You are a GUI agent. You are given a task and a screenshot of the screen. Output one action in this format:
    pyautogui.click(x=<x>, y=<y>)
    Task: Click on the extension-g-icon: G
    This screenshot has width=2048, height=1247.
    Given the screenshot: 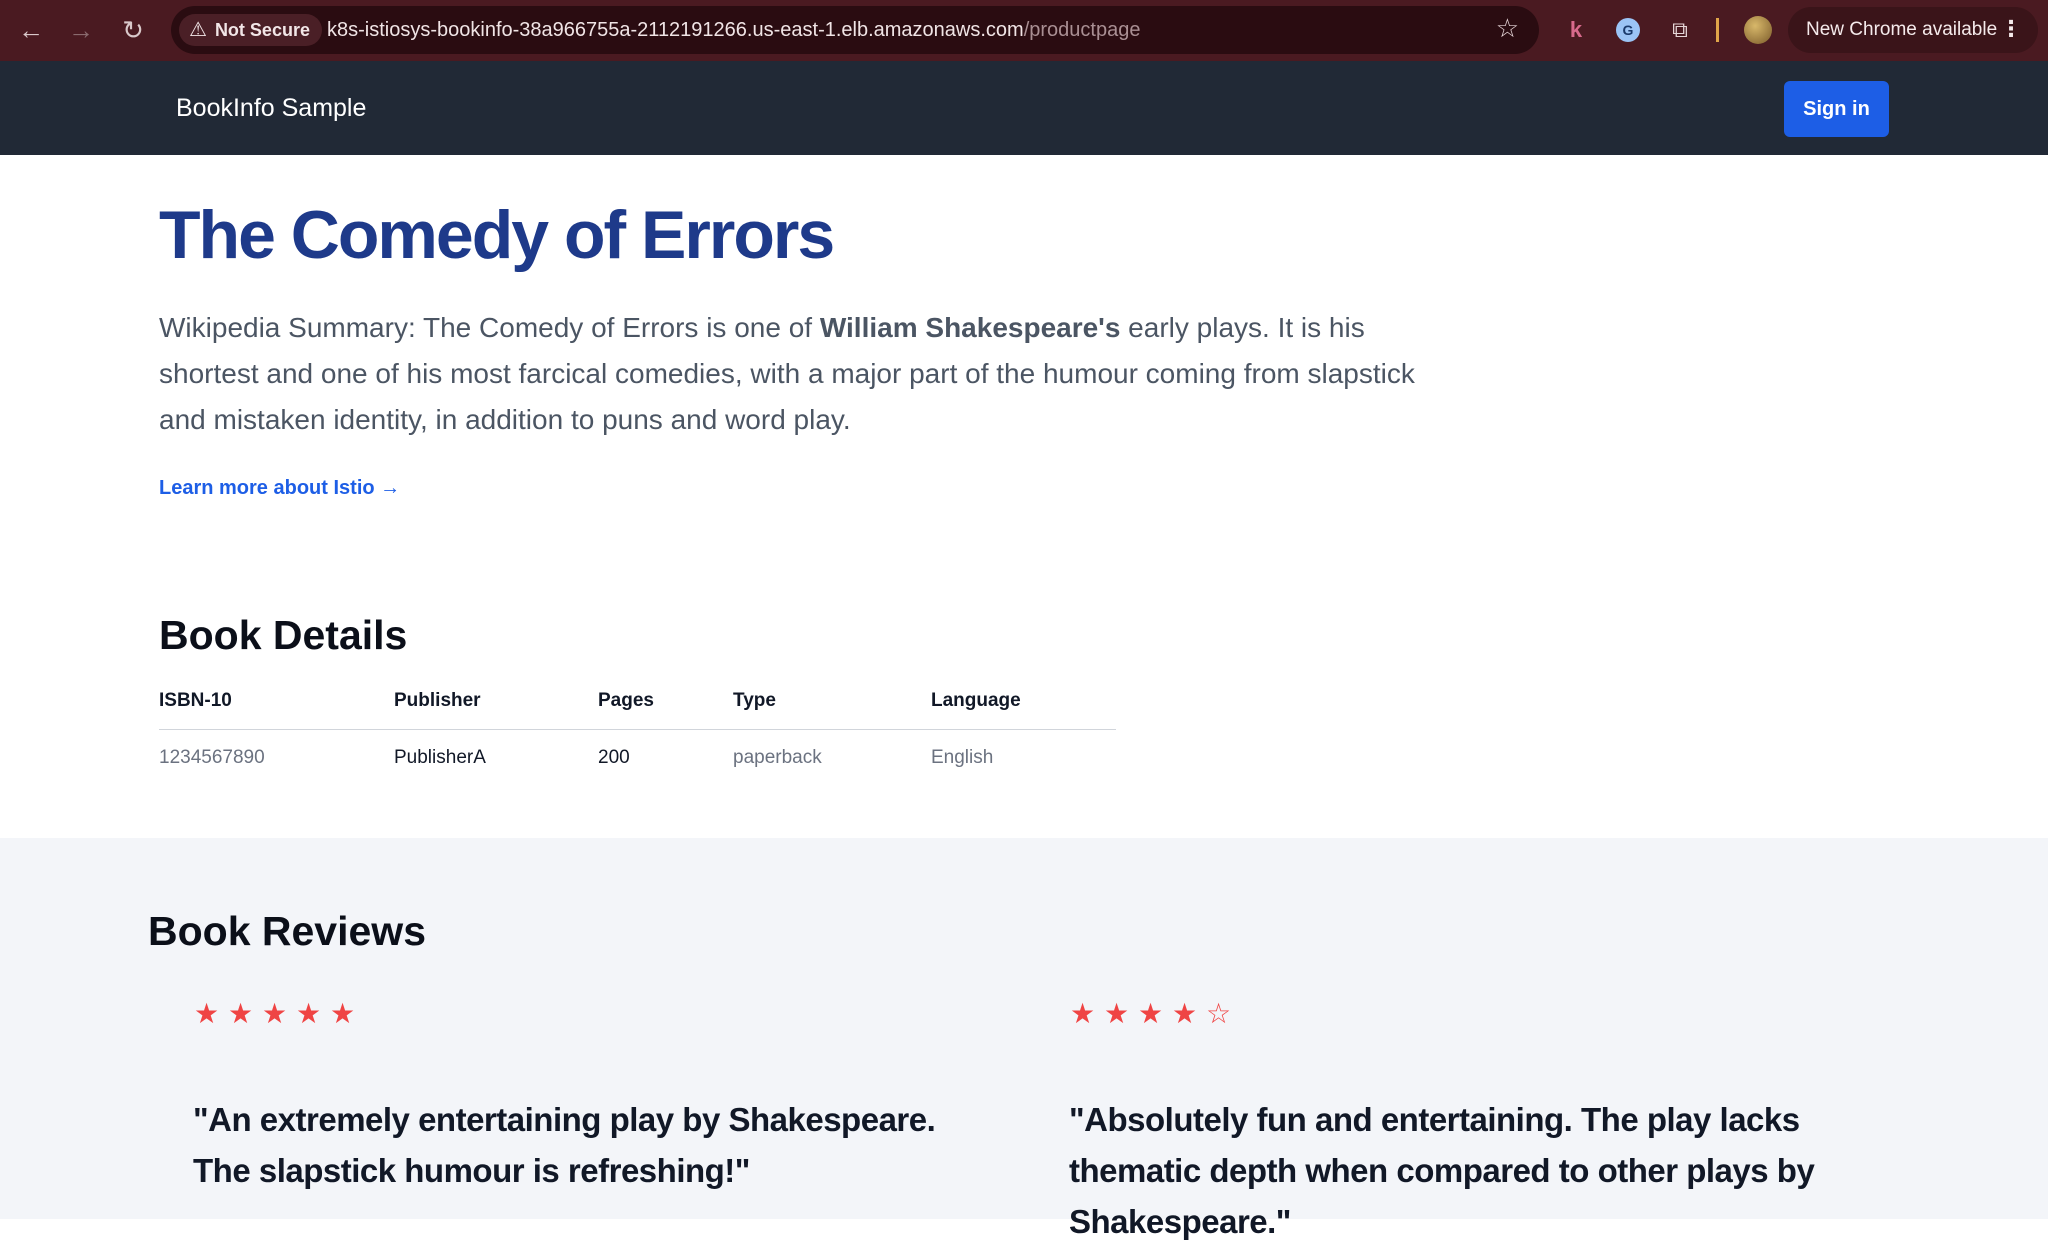 What is the action you would take?
    pyautogui.click(x=1628, y=30)
    